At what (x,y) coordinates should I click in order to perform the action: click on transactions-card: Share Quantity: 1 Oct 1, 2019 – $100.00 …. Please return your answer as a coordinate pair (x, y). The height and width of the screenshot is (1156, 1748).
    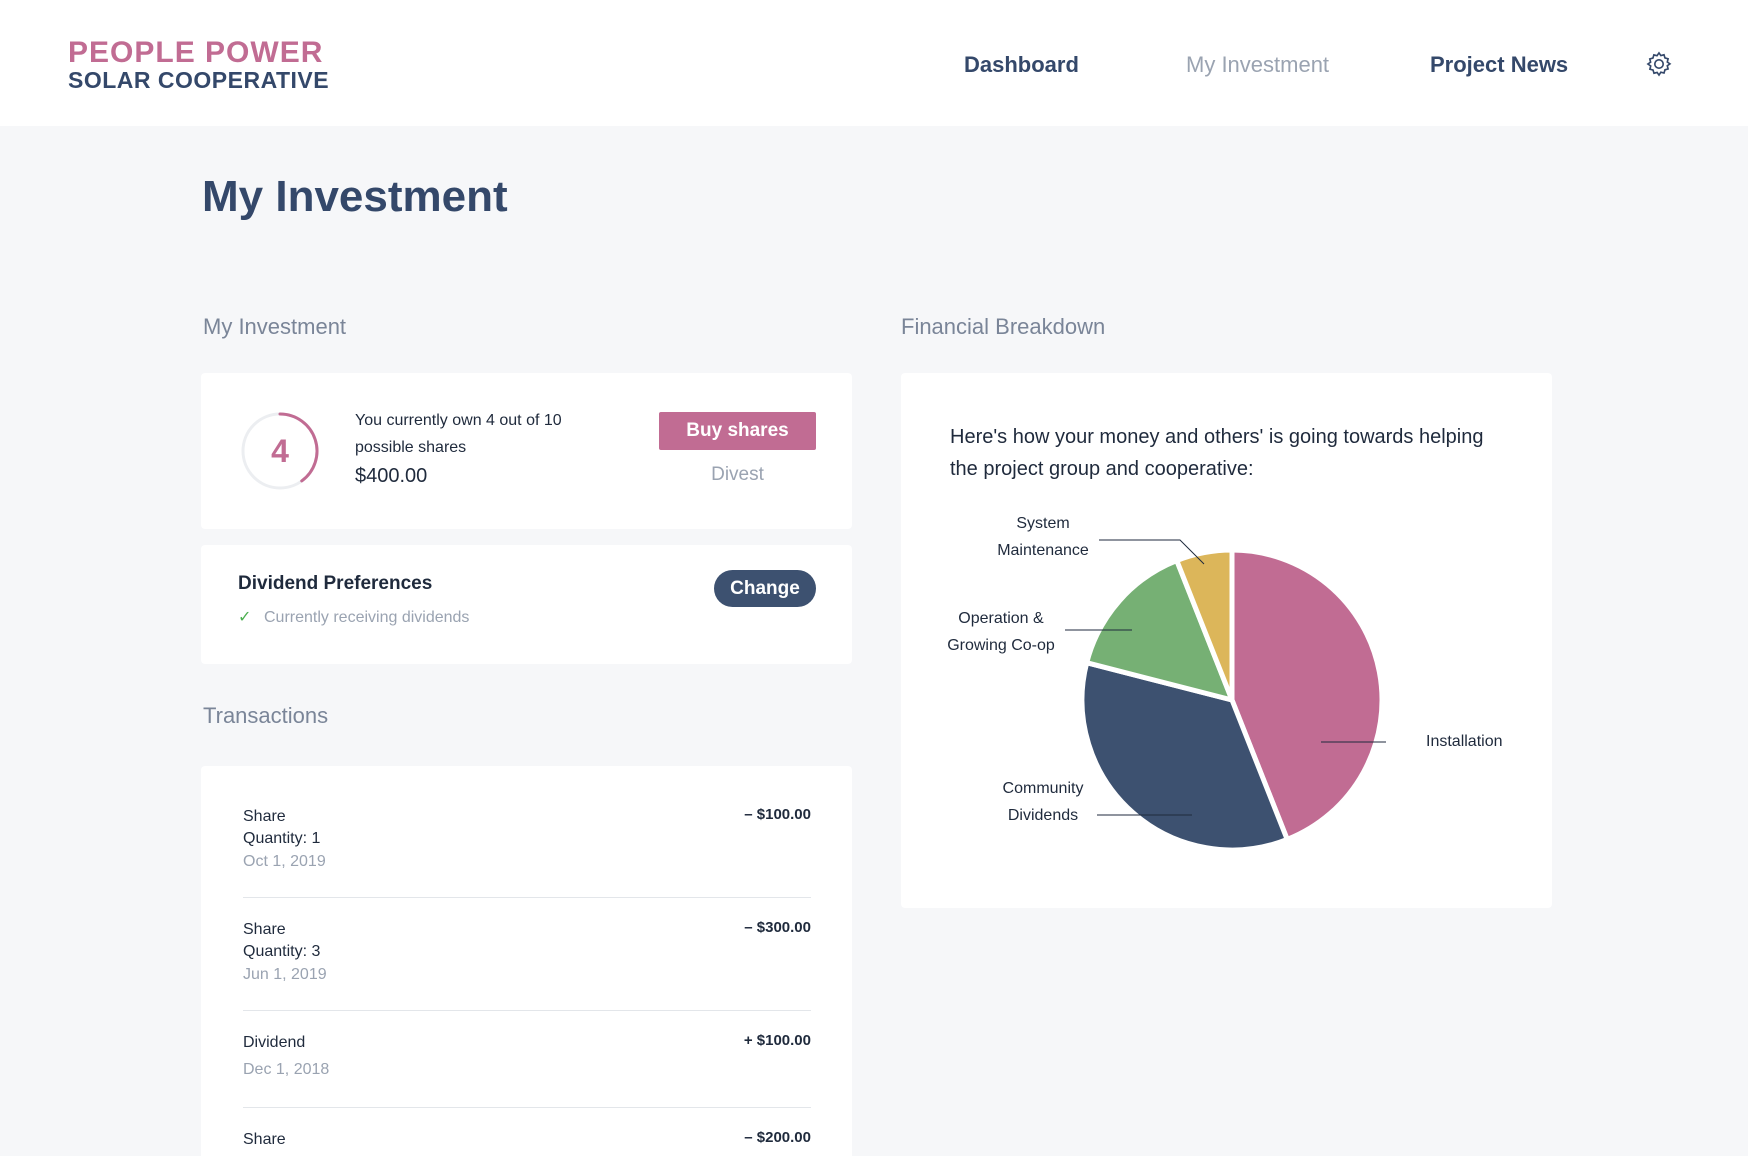
    Looking at the image, I should click on (526, 961).